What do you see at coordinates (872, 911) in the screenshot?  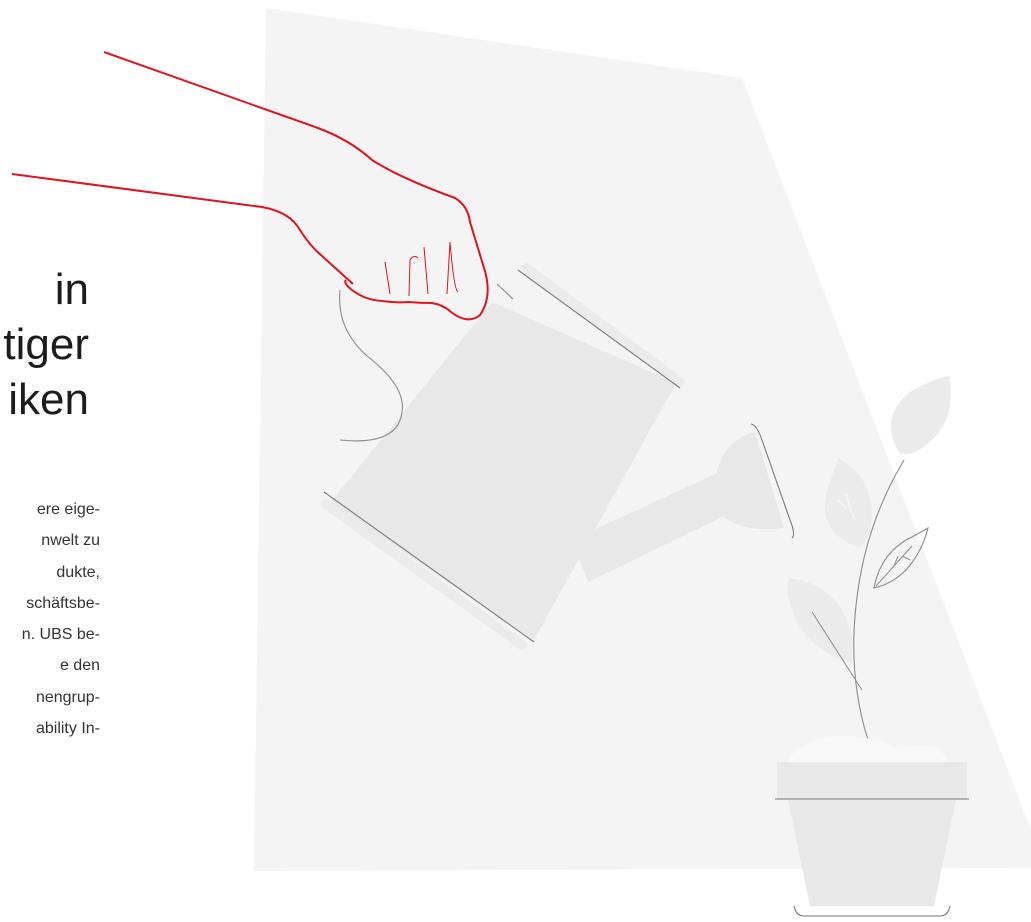 I see `pot-base-line` at bounding box center [872, 911].